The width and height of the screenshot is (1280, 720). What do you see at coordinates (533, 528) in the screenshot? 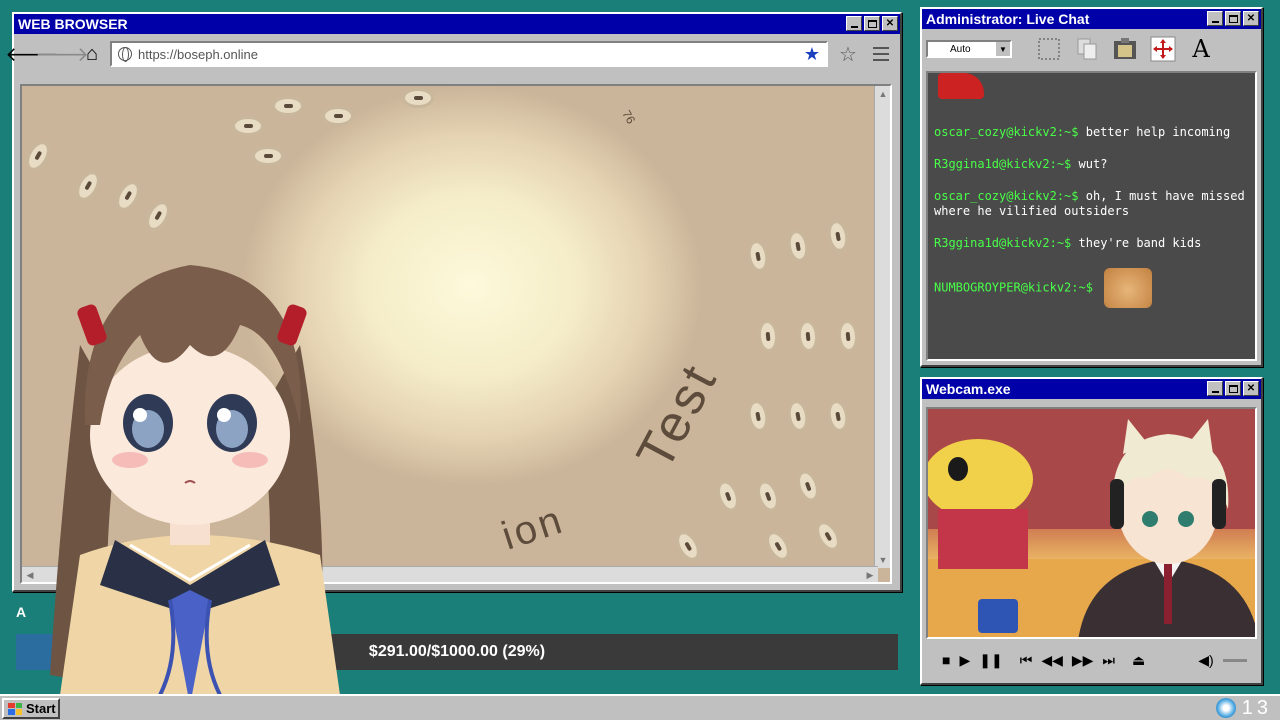
I see `ion-text: ion` at bounding box center [533, 528].